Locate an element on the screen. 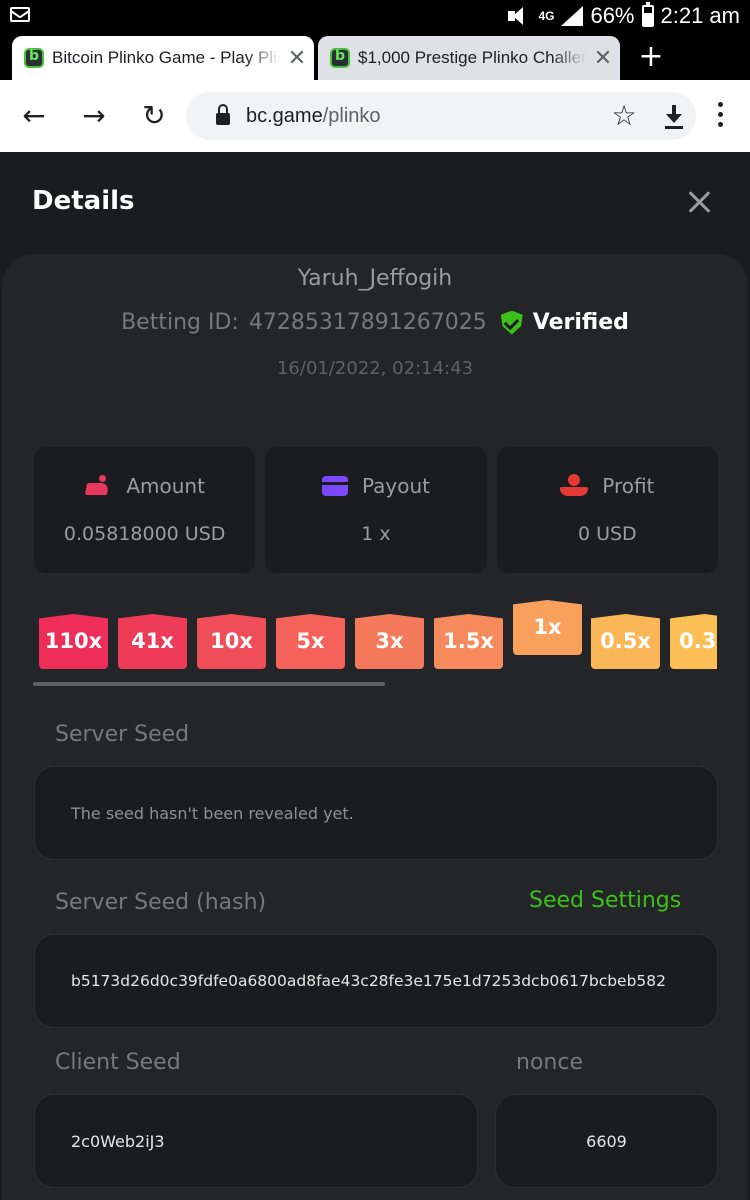 The height and width of the screenshot is (1200, 750). close-icon is located at coordinates (700, 202).